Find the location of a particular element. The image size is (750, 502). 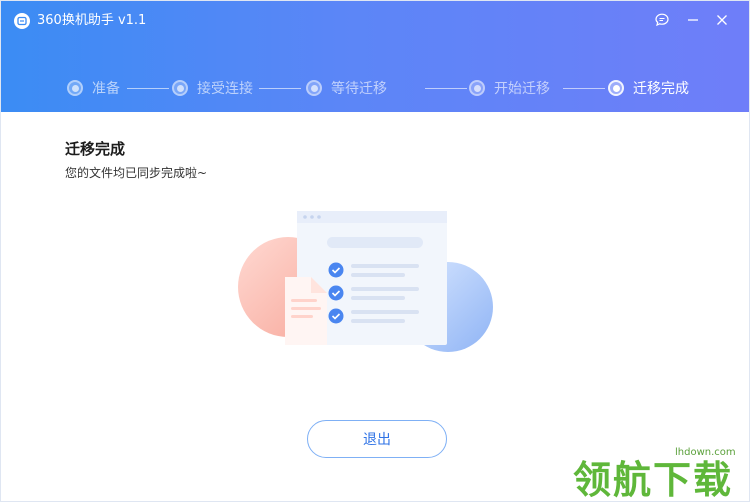

minimize-button is located at coordinates (693, 20).